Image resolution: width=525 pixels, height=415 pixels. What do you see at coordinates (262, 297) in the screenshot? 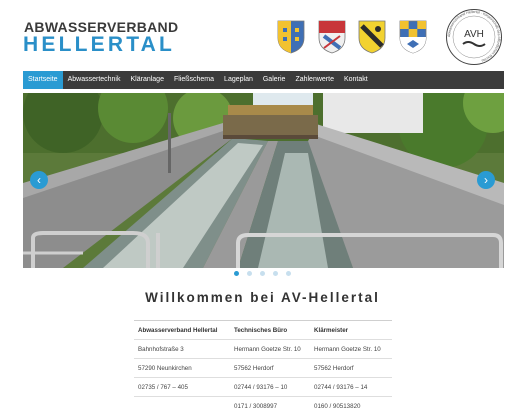
I see `page-title: Willkommen bei AV-Hellertal` at bounding box center [262, 297].